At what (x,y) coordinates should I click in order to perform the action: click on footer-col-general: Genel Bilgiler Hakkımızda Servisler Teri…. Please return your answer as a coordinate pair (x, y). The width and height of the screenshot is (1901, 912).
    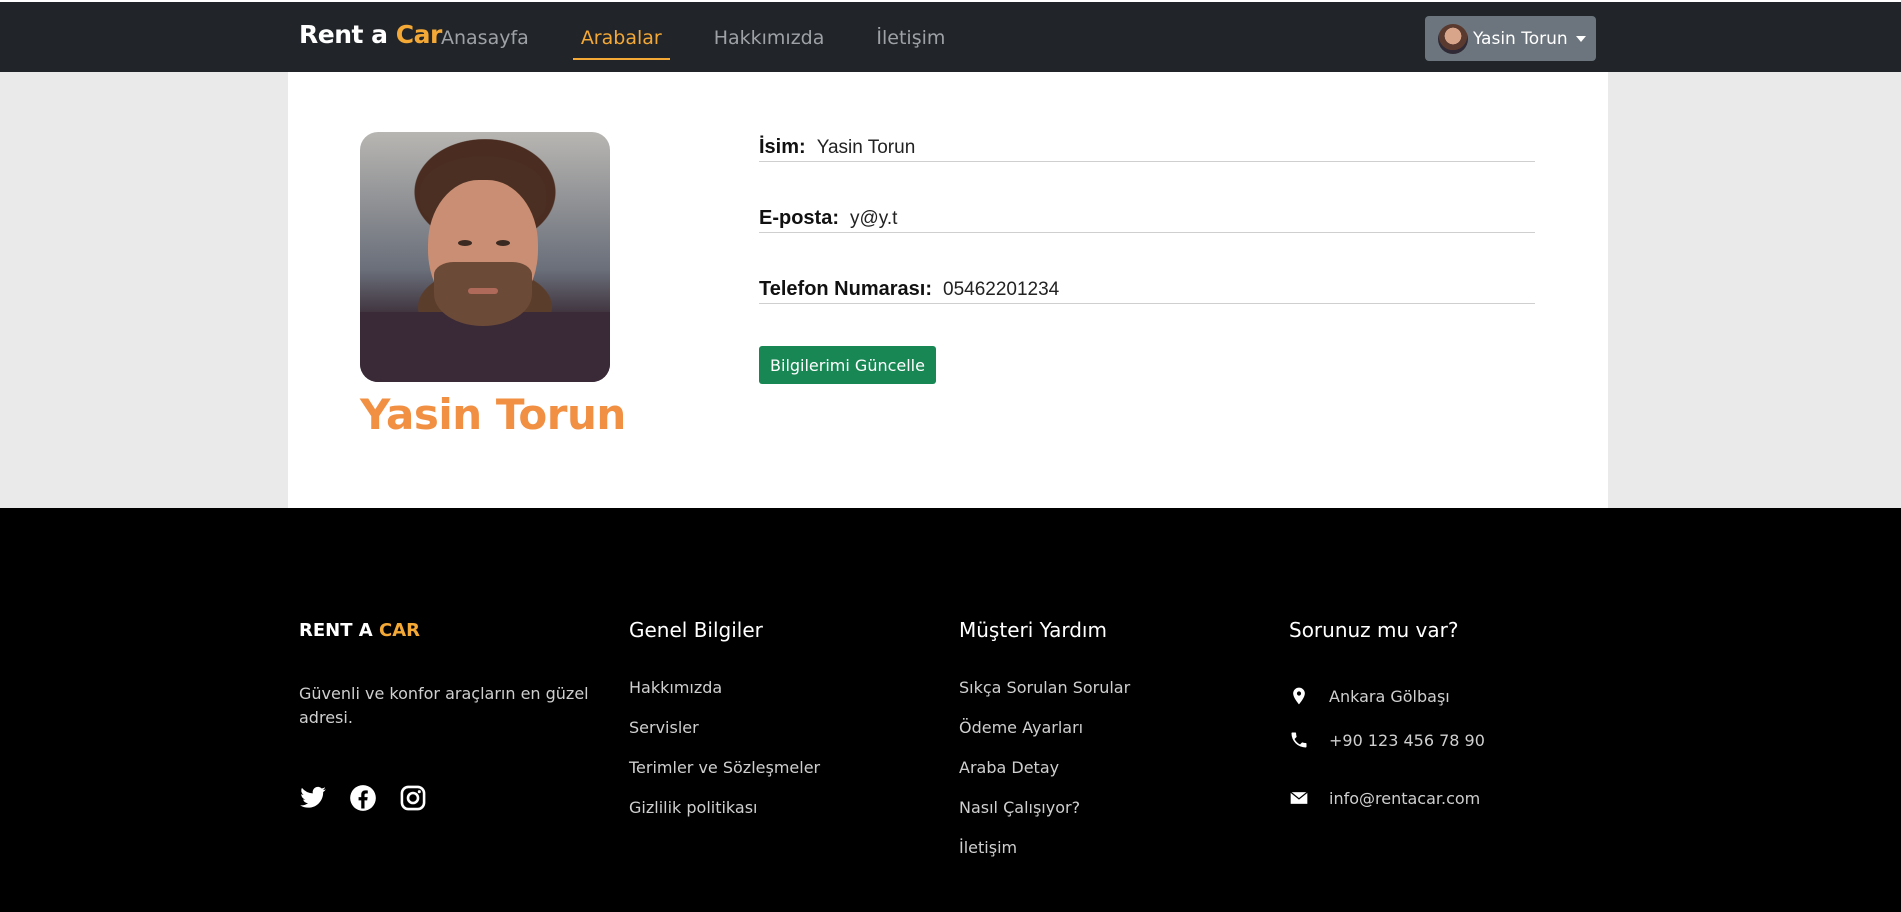
    Looking at the image, I should click on (724, 728).